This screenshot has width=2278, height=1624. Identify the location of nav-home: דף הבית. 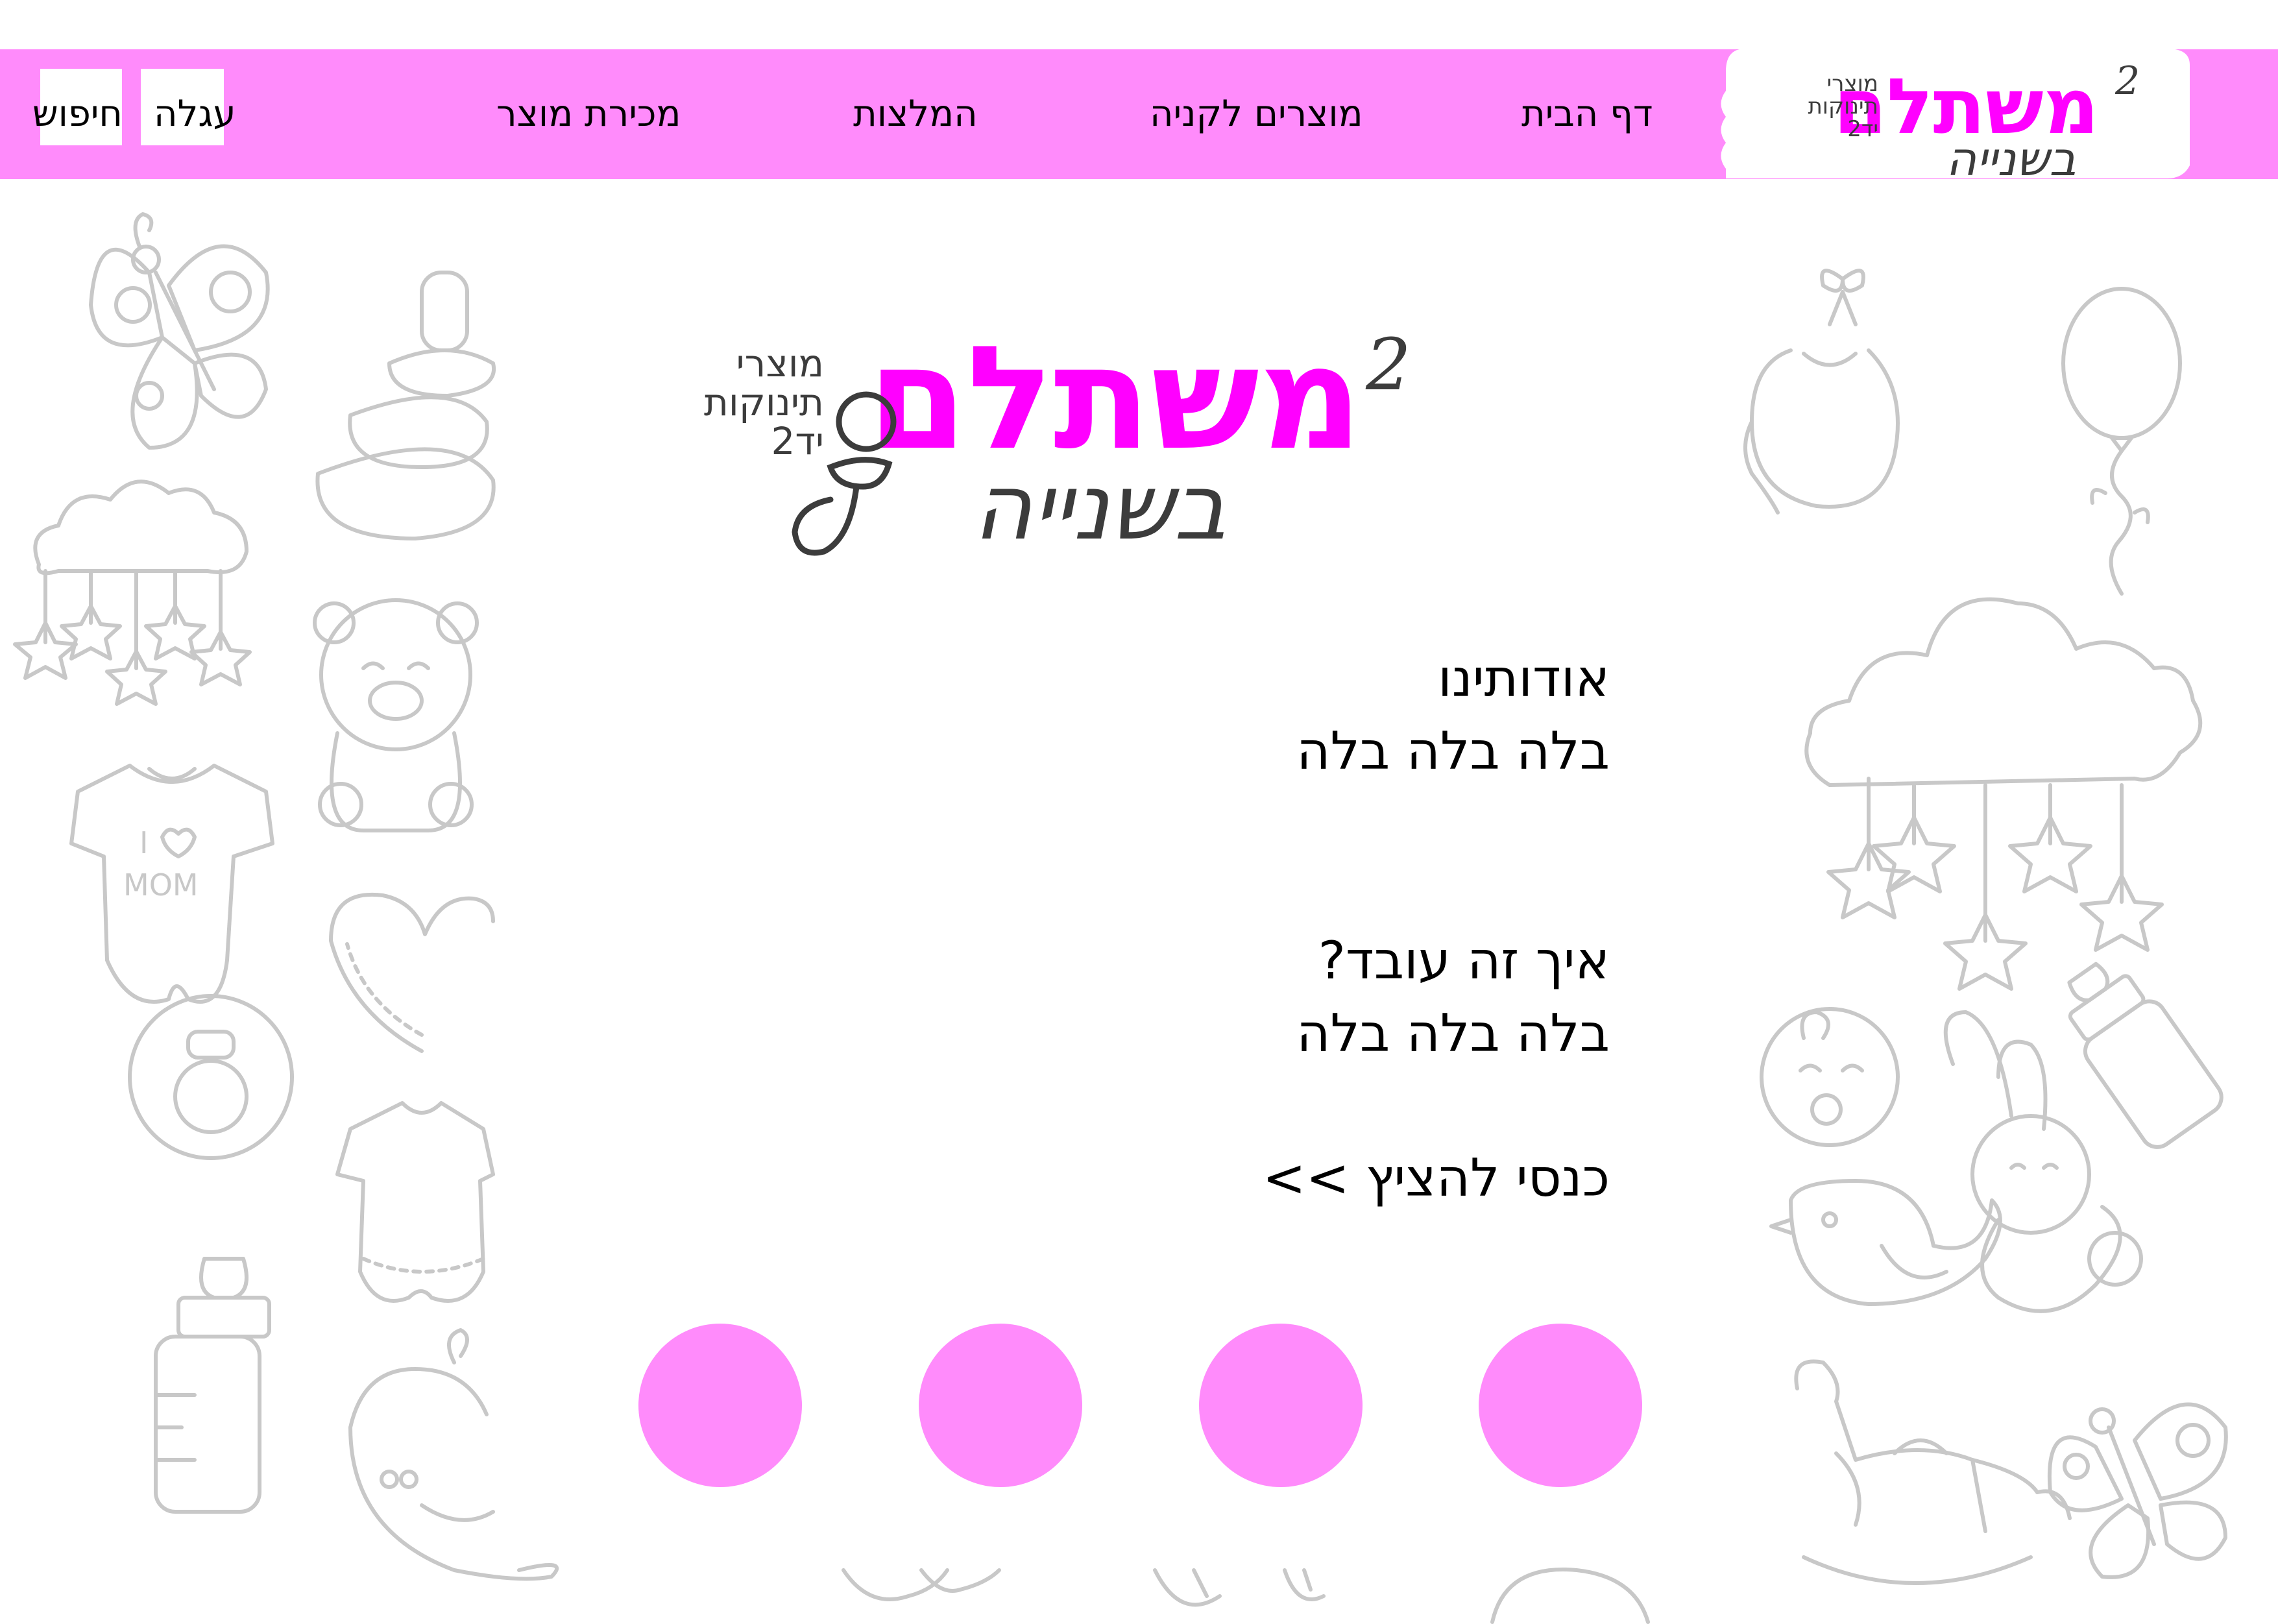
(1587, 114).